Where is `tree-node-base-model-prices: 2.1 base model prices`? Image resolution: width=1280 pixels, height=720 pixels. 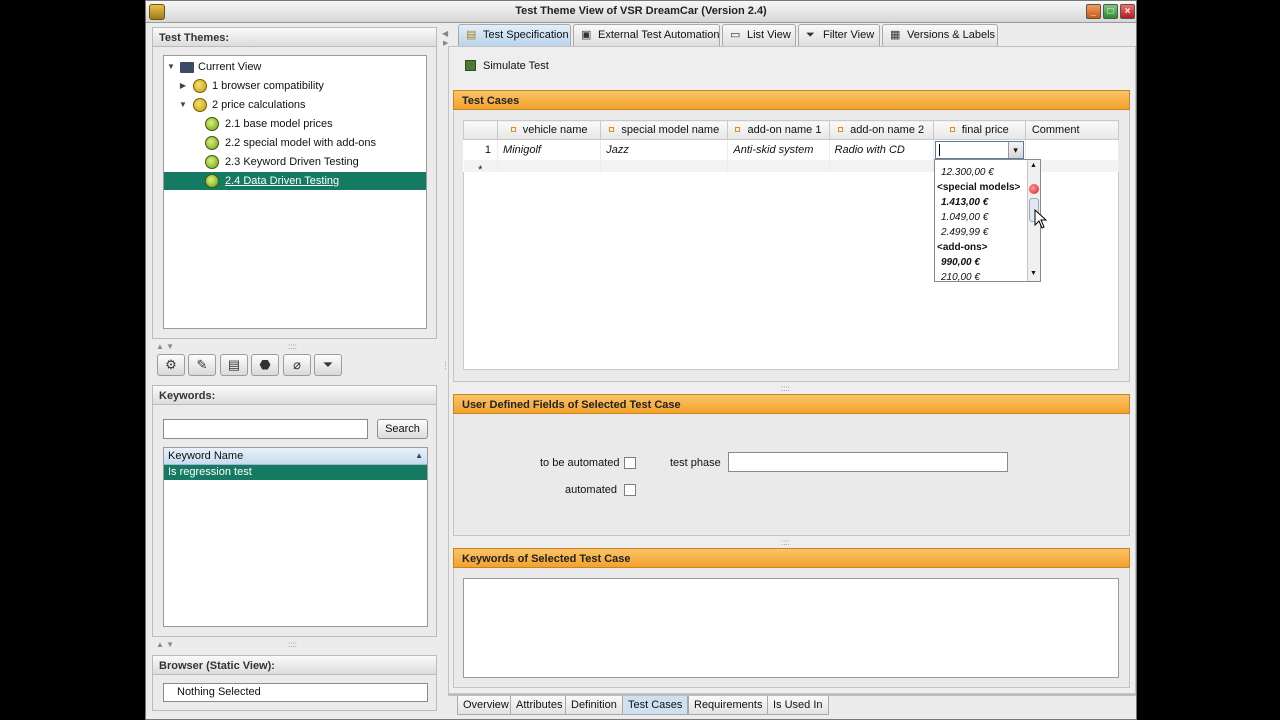 tree-node-base-model-prices: 2.1 base model prices is located at coordinates (295, 124).